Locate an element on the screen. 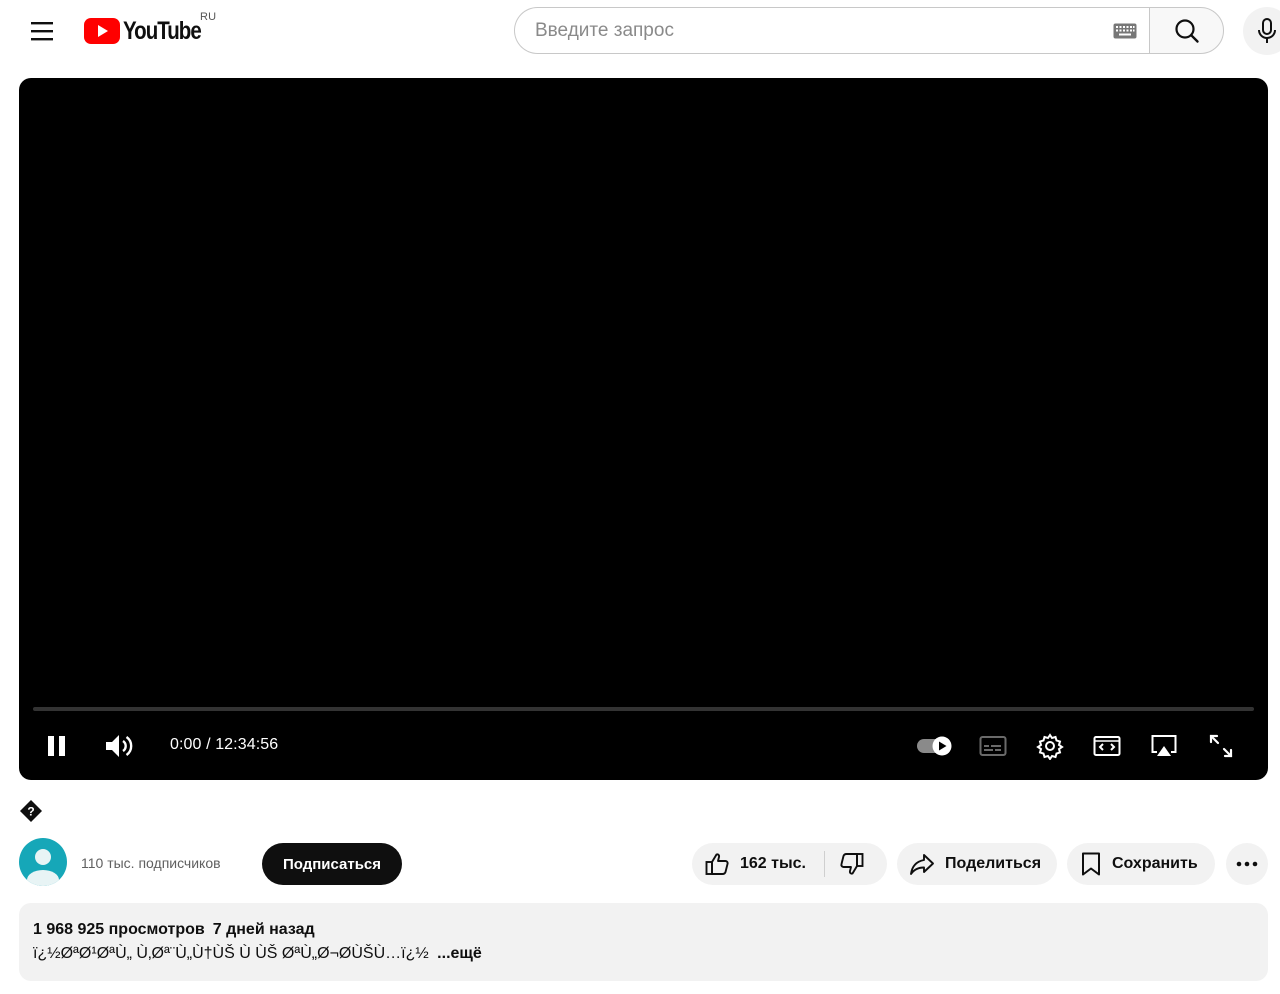 This screenshot has height=994, width=1280. autoplay-toggle is located at coordinates (935, 746).